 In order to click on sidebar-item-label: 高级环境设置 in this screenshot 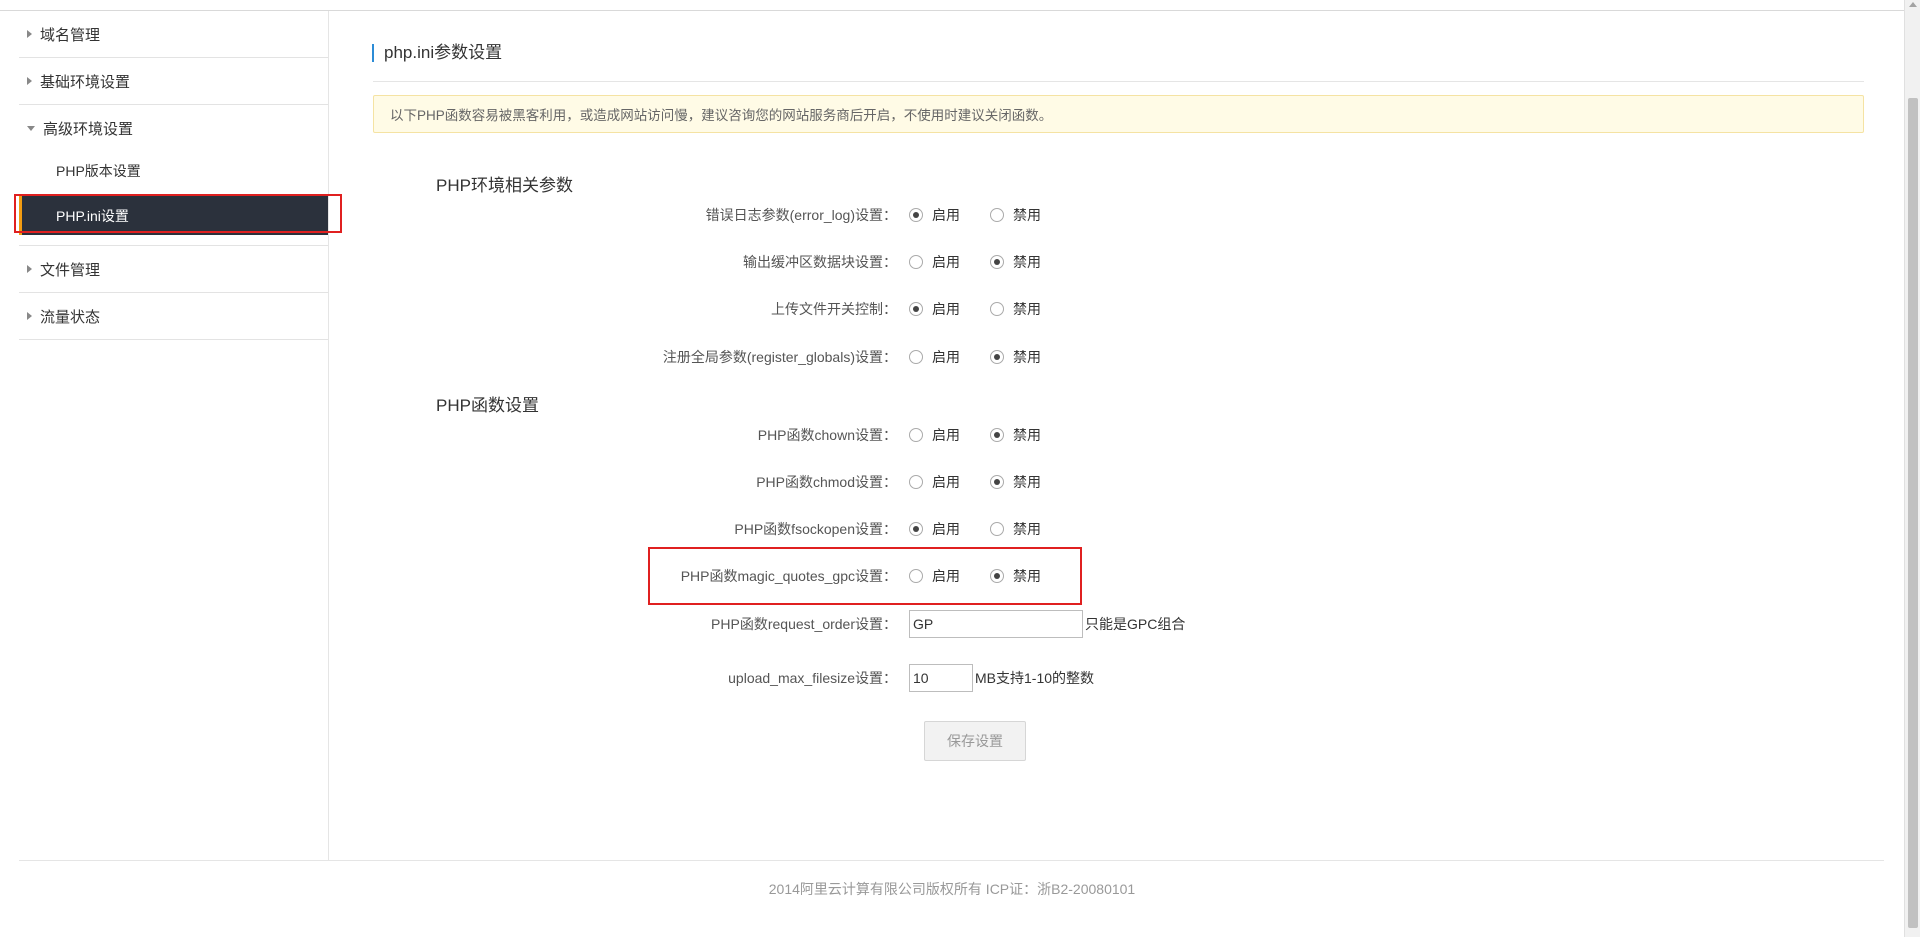, I will do `click(88, 129)`.